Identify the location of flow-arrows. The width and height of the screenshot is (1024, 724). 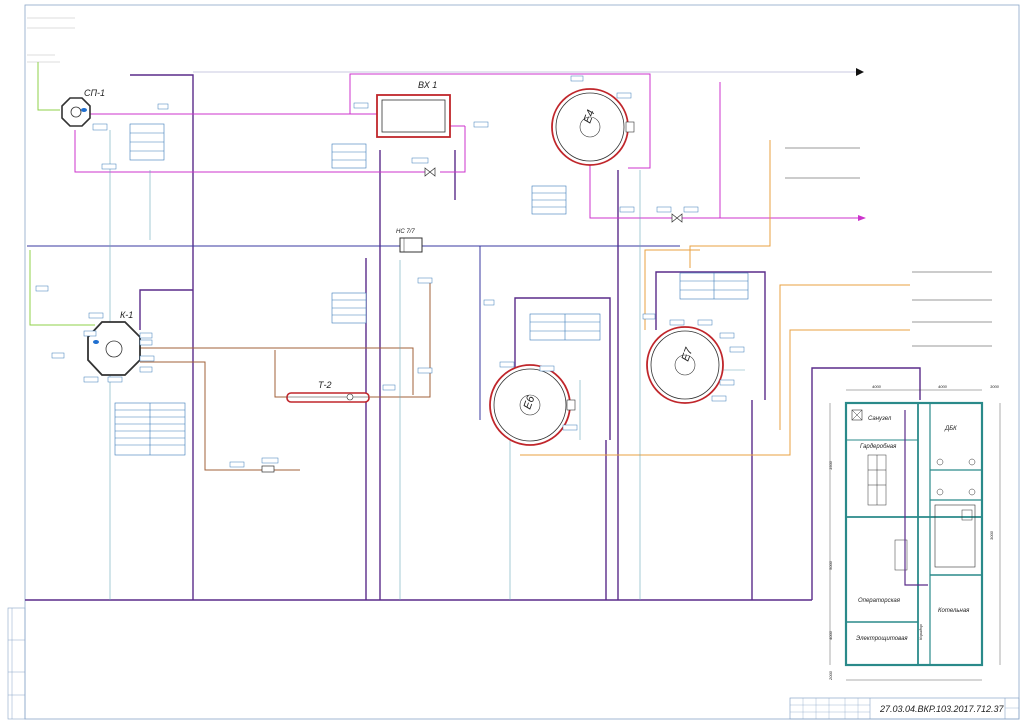
(861, 144).